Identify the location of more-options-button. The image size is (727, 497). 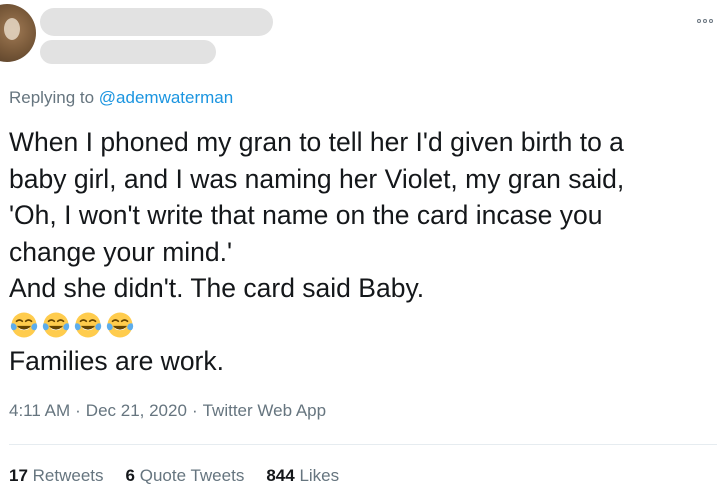
(705, 21).